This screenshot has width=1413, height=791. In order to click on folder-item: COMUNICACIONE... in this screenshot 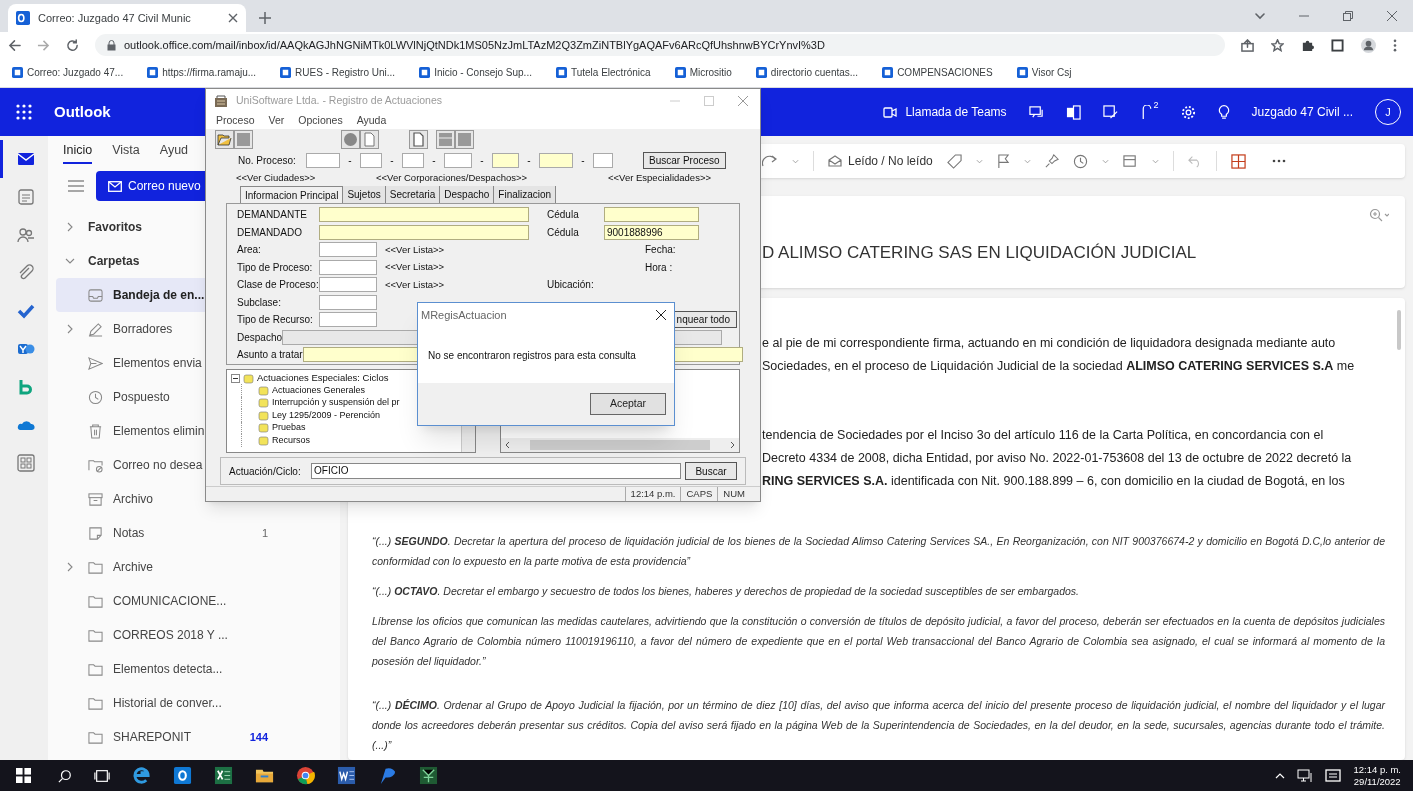, I will do `click(198, 601)`.